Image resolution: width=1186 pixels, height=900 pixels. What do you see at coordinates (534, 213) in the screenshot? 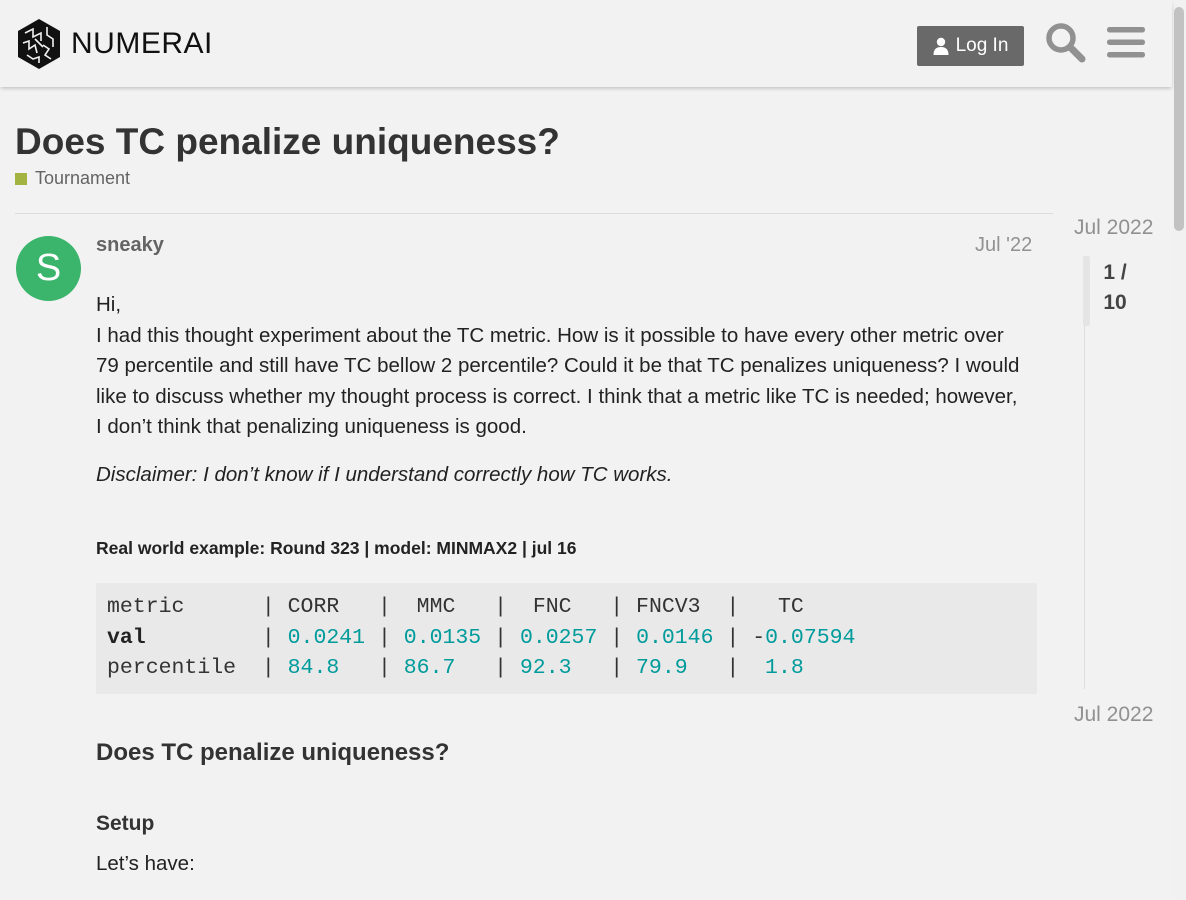
I see `title-divider` at bounding box center [534, 213].